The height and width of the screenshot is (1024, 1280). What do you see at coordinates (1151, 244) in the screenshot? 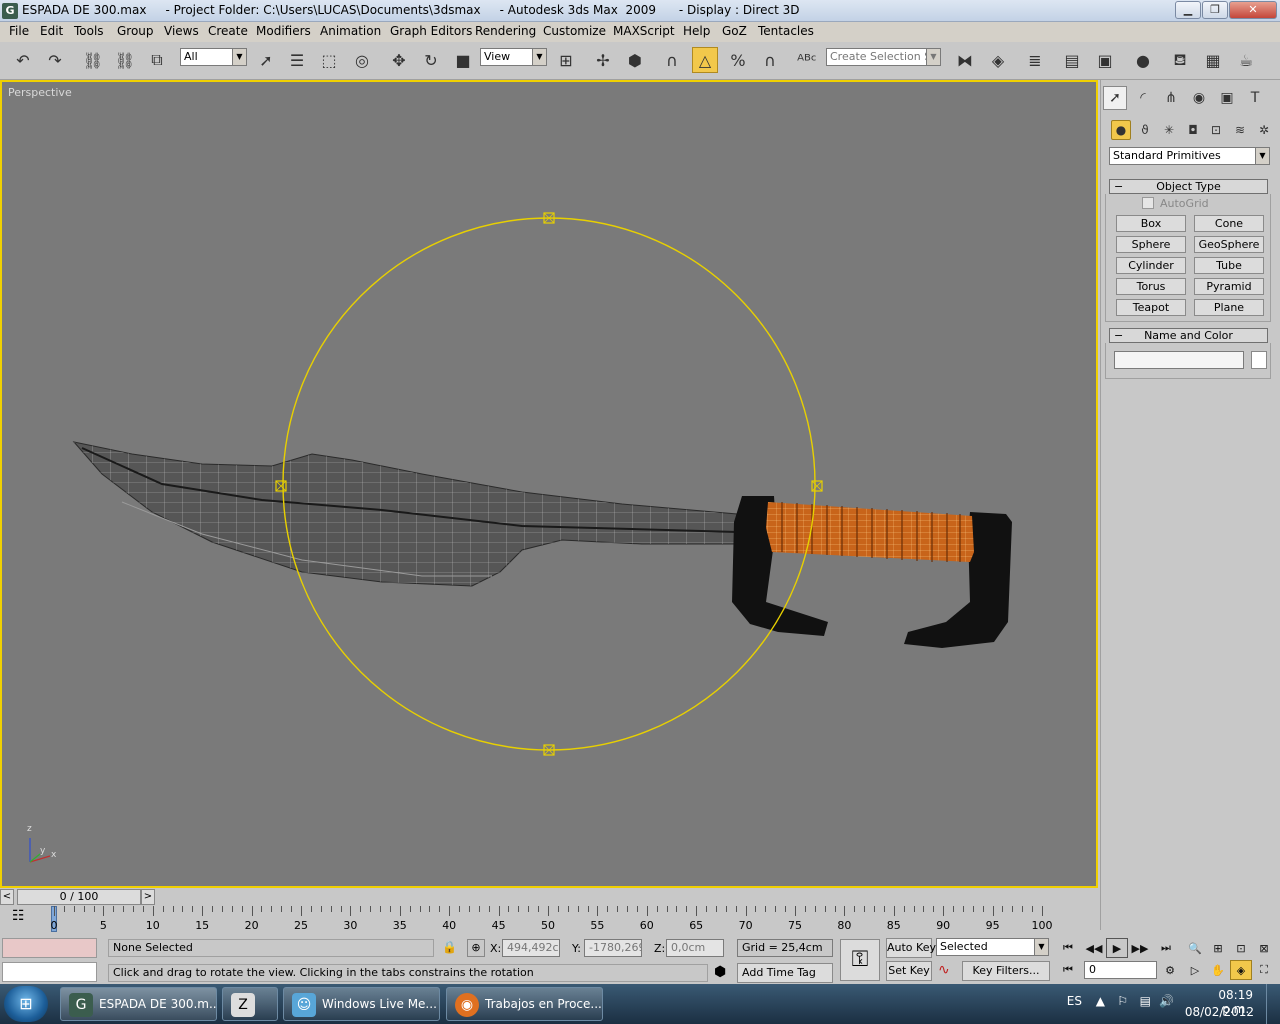
I see `sphere-button: Sphere` at bounding box center [1151, 244].